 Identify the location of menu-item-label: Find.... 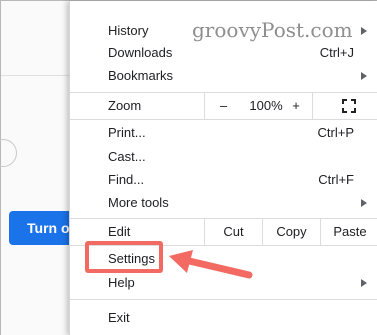
(126, 179).